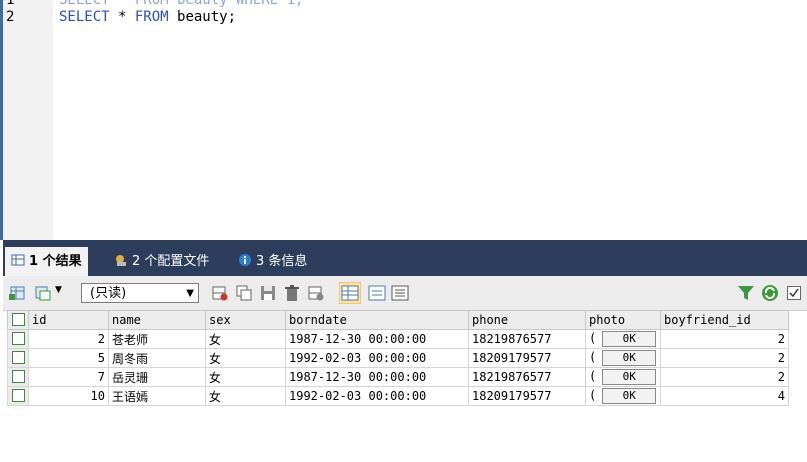 The image size is (807, 462). What do you see at coordinates (724, 396) in the screenshot?
I see `cell-boyfriend-id: 4` at bounding box center [724, 396].